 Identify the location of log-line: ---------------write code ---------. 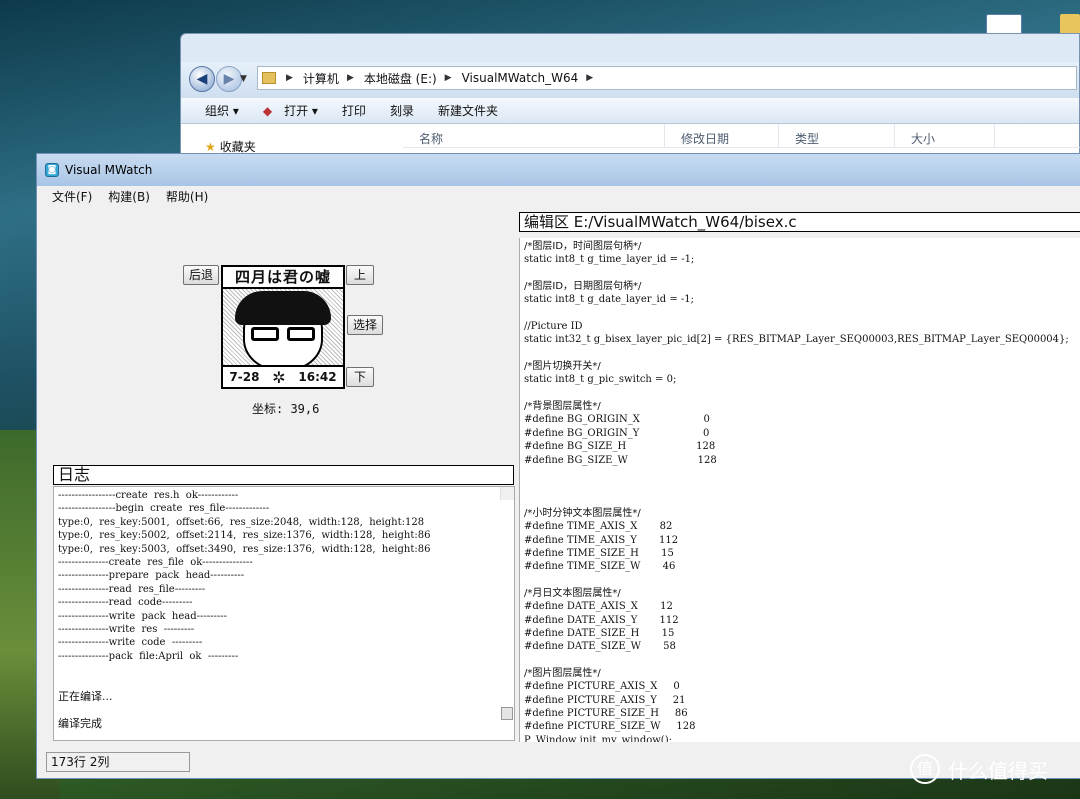
(130, 643).